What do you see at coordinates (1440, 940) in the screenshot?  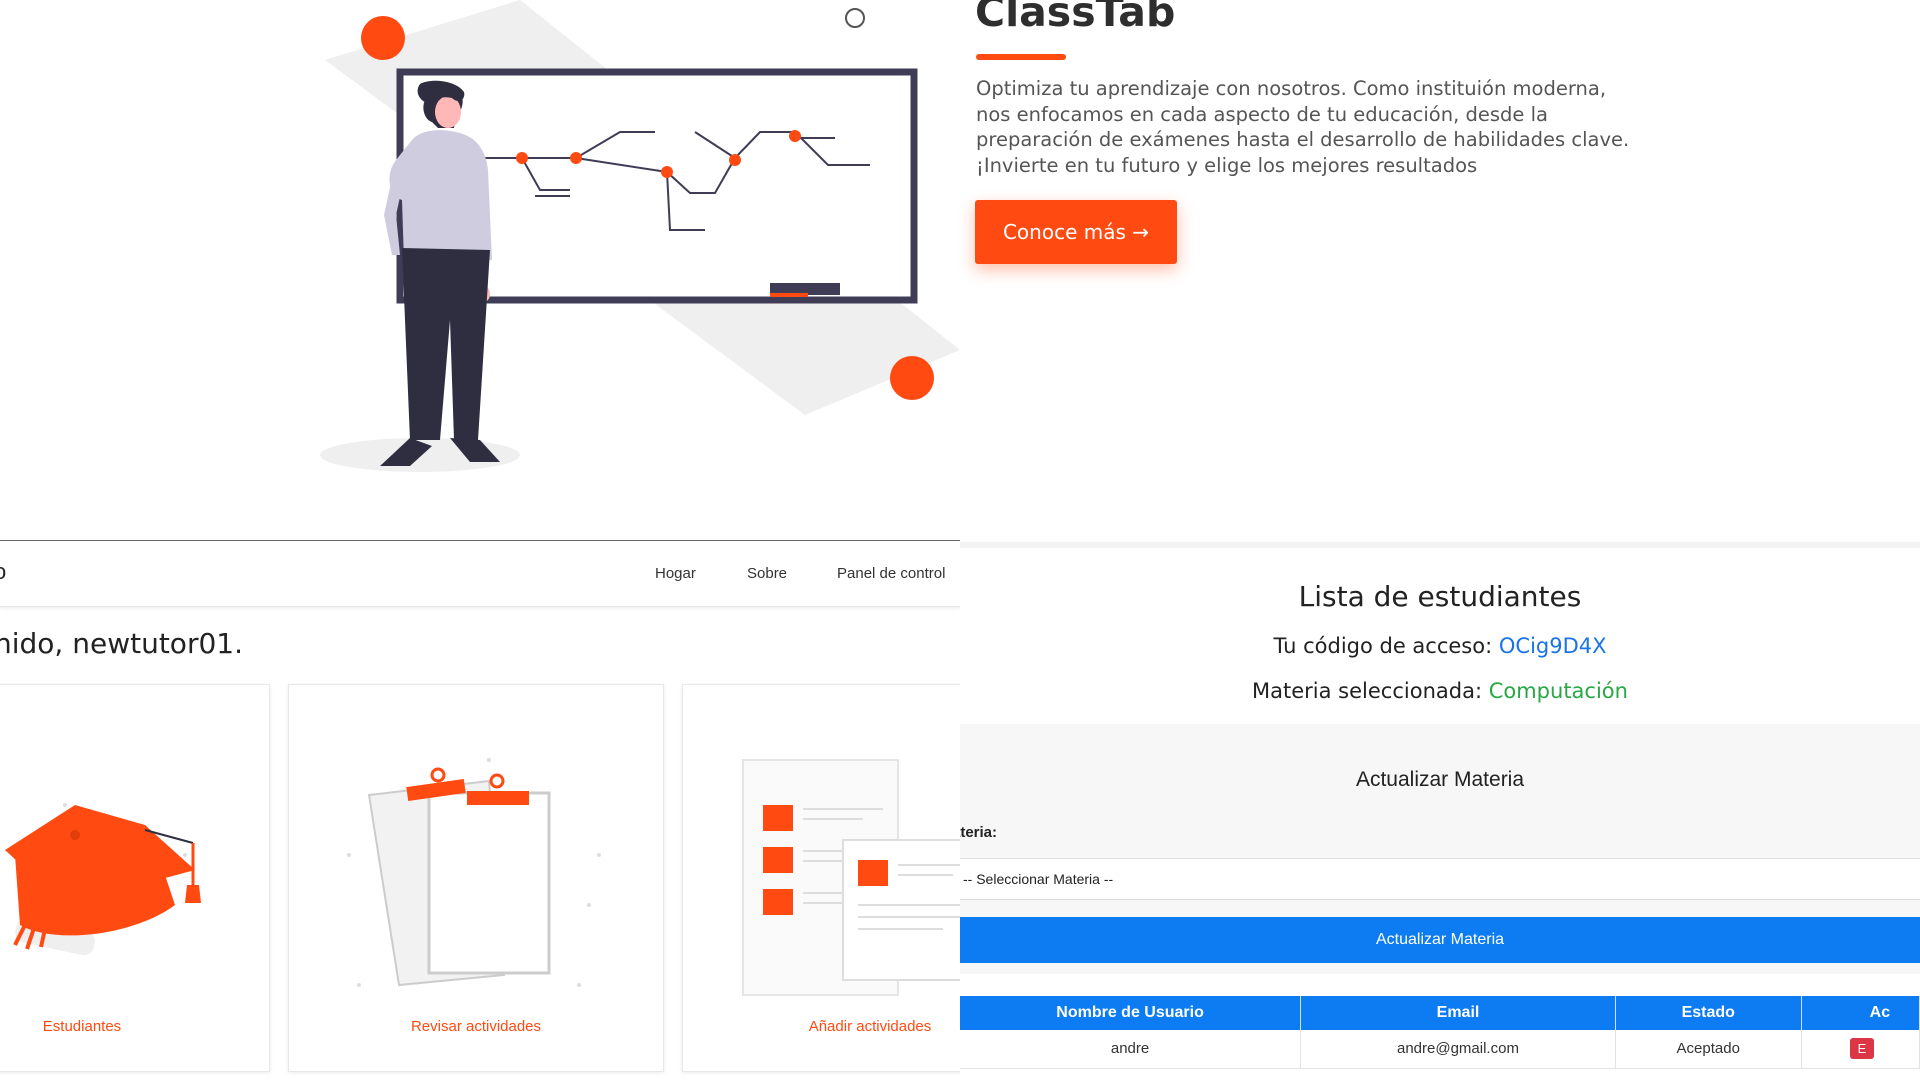 I see `update-subject-button: Actualizar Materia` at bounding box center [1440, 940].